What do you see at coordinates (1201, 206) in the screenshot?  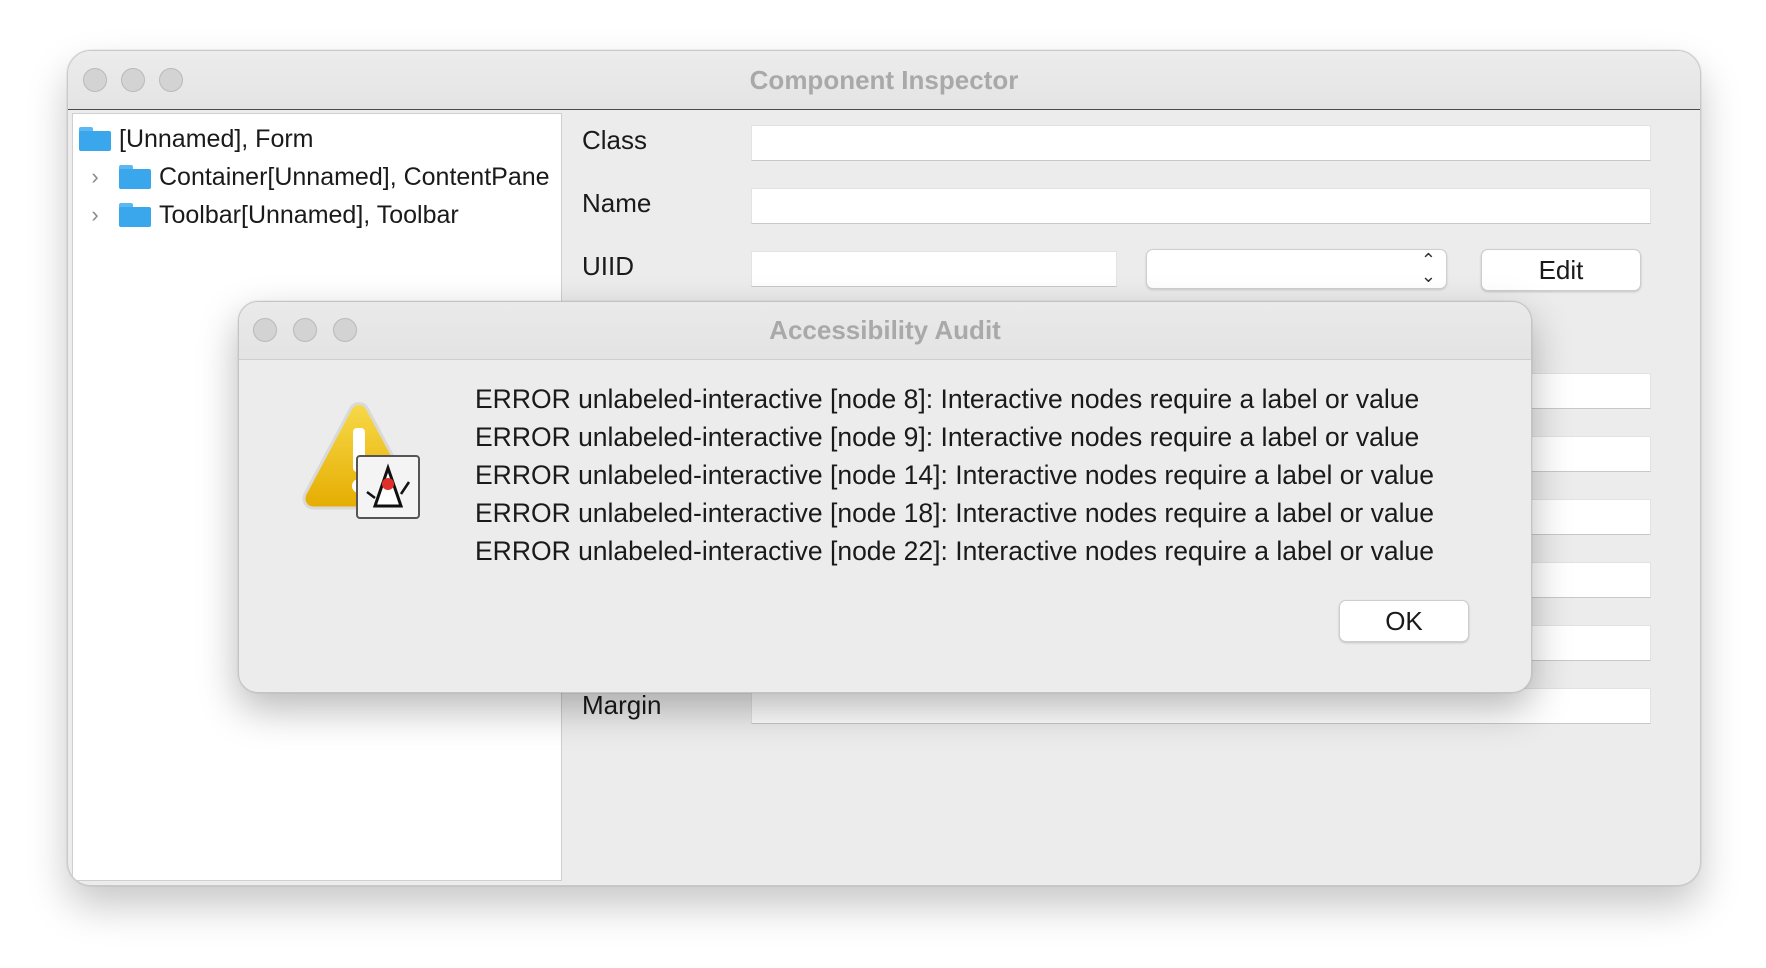 I see `name-field` at bounding box center [1201, 206].